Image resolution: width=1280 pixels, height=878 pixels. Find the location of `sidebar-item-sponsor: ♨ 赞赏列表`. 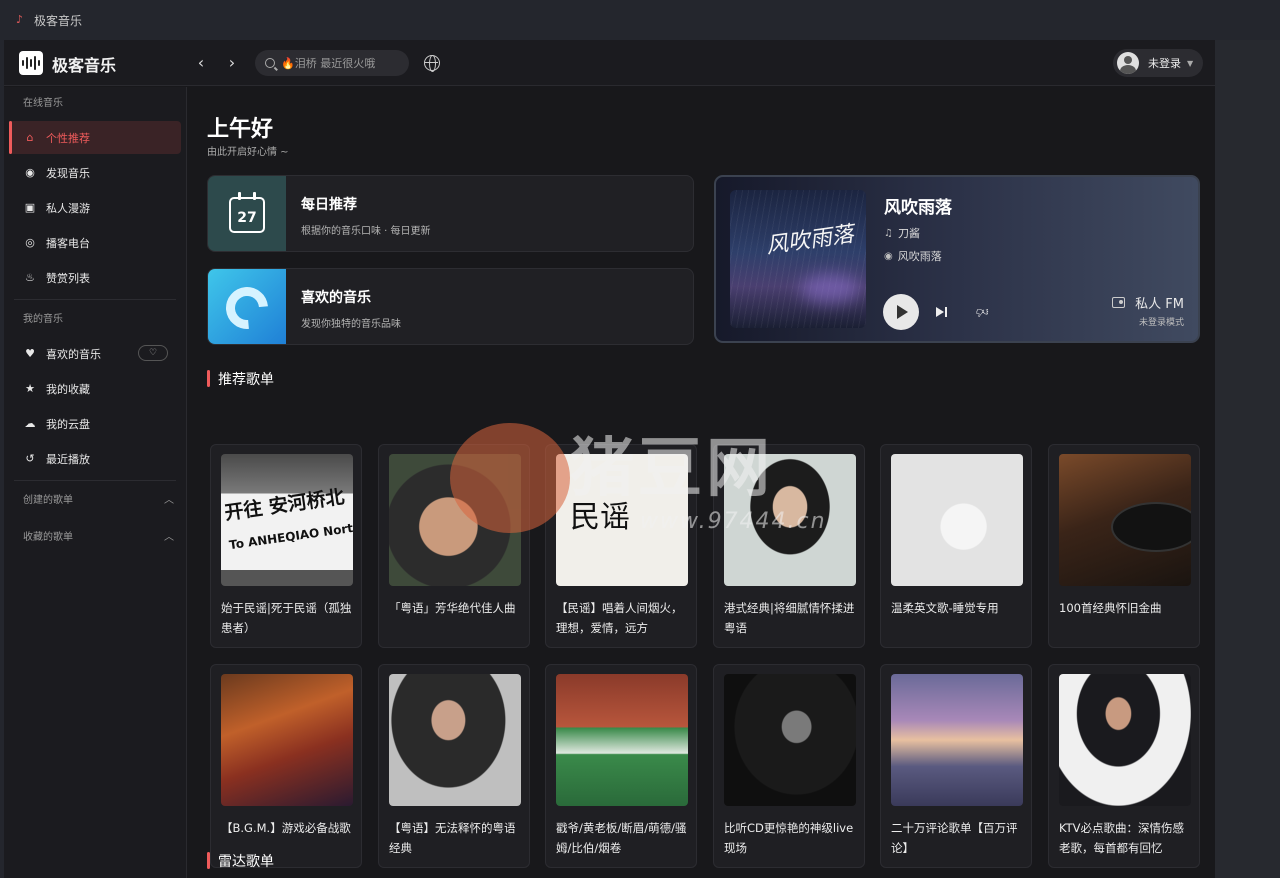

sidebar-item-sponsor: ♨ 赞赏列表 is located at coordinates (95, 277).